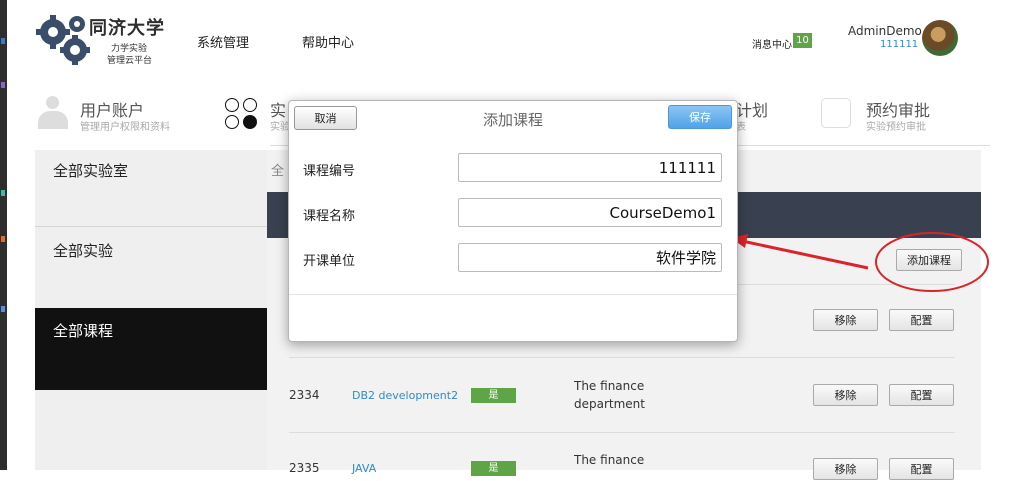 This screenshot has height=481, width=1011. What do you see at coordinates (53, 113) in the screenshot?
I see `user-account-icon` at bounding box center [53, 113].